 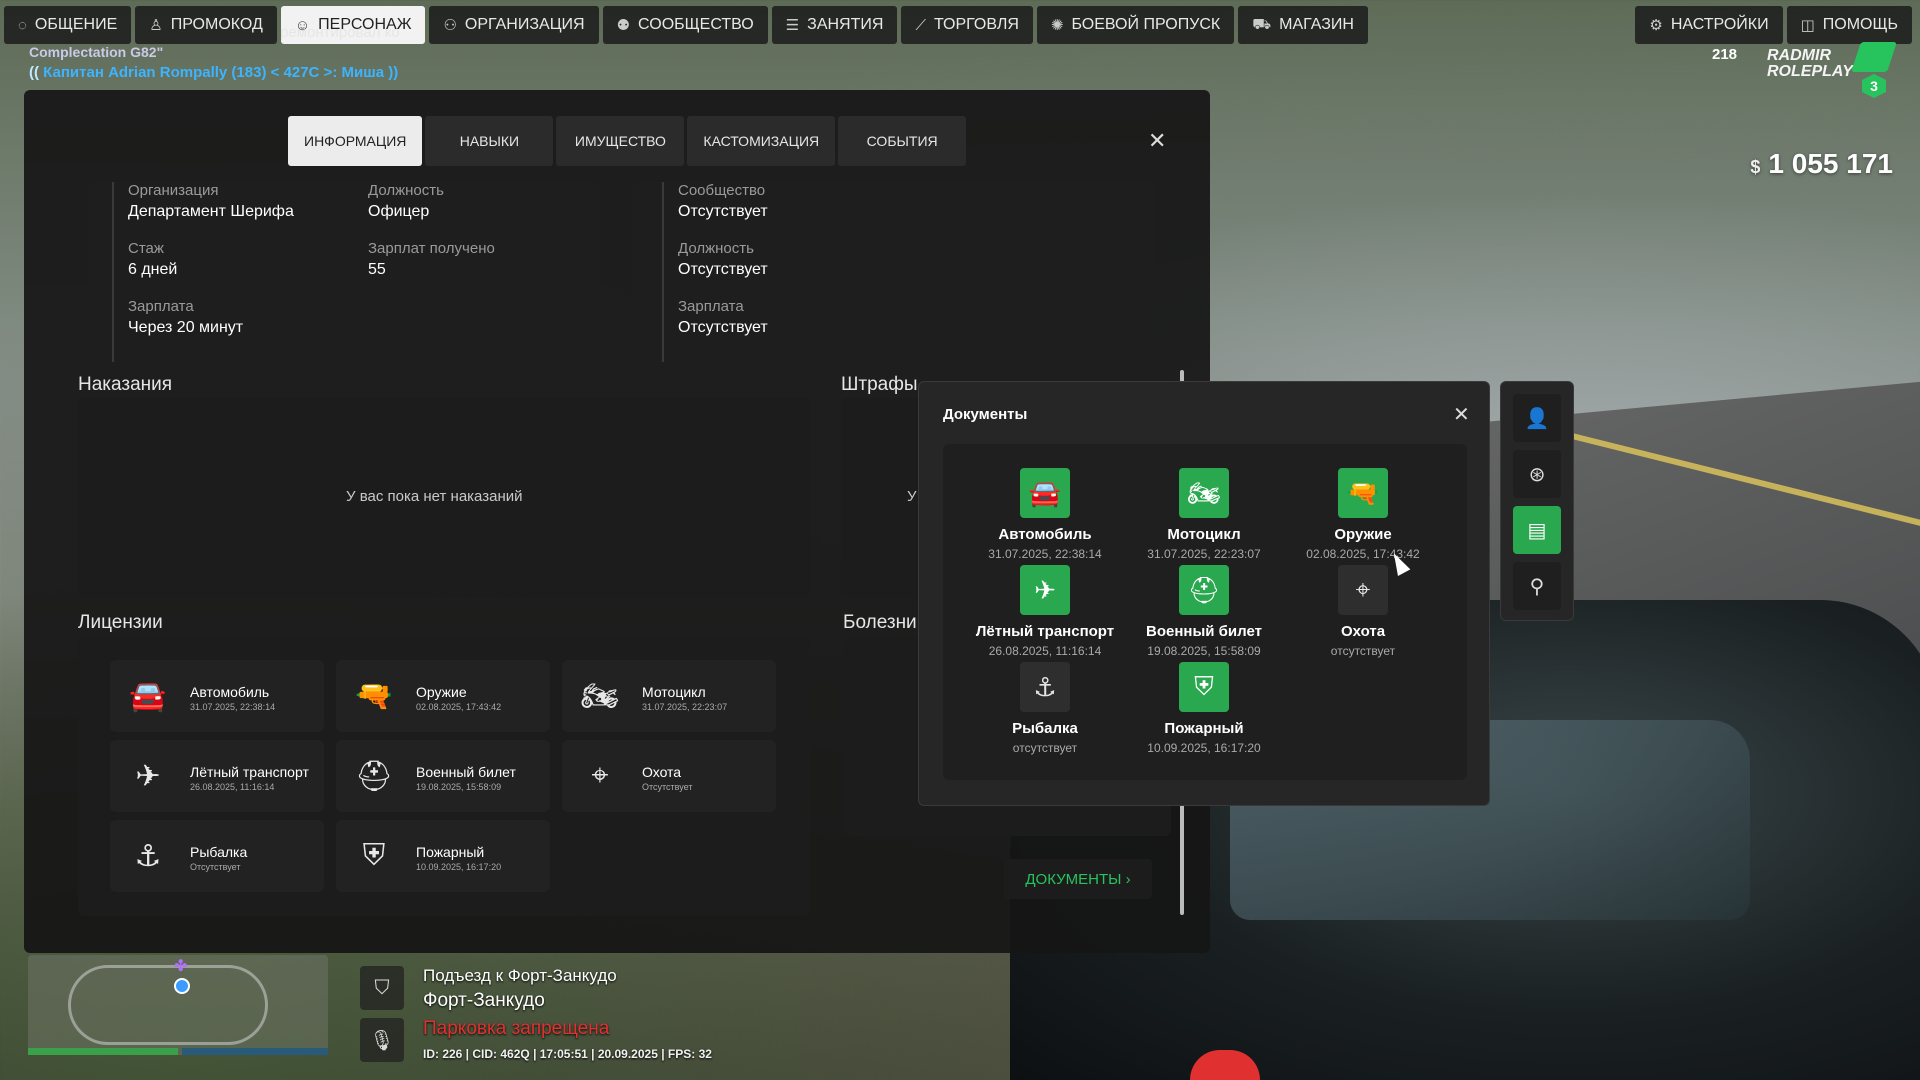 I want to click on document-date: 31.07.2025, 22:38:14, so click(x=1045, y=554).